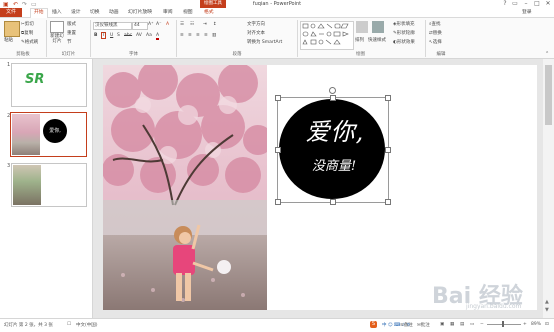 The width and height of the screenshot is (554, 332). Describe the element at coordinates (182, 35) in the screenshot. I see `align-left-button: ≡` at that location.